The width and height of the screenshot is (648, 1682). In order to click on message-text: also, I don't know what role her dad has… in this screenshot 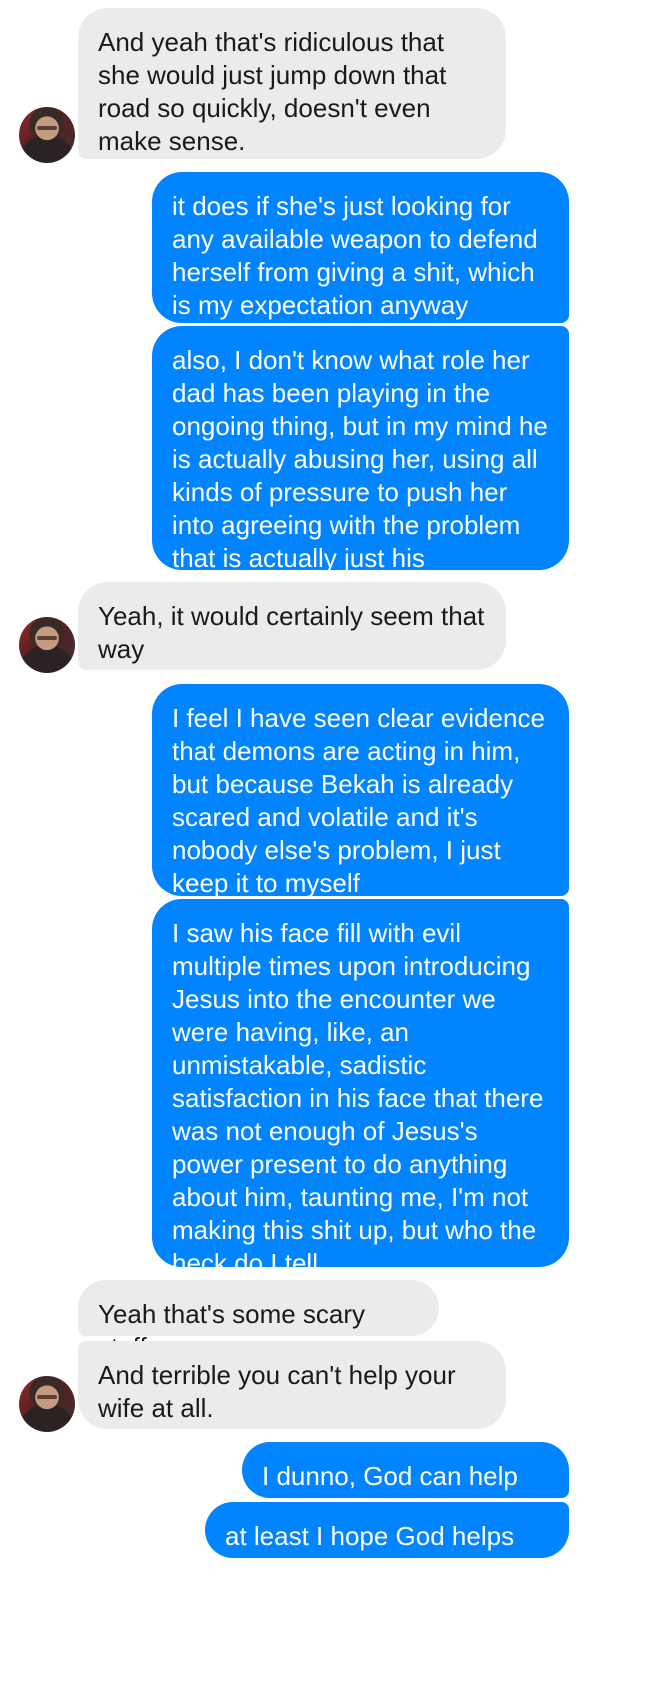, I will do `click(360, 459)`.